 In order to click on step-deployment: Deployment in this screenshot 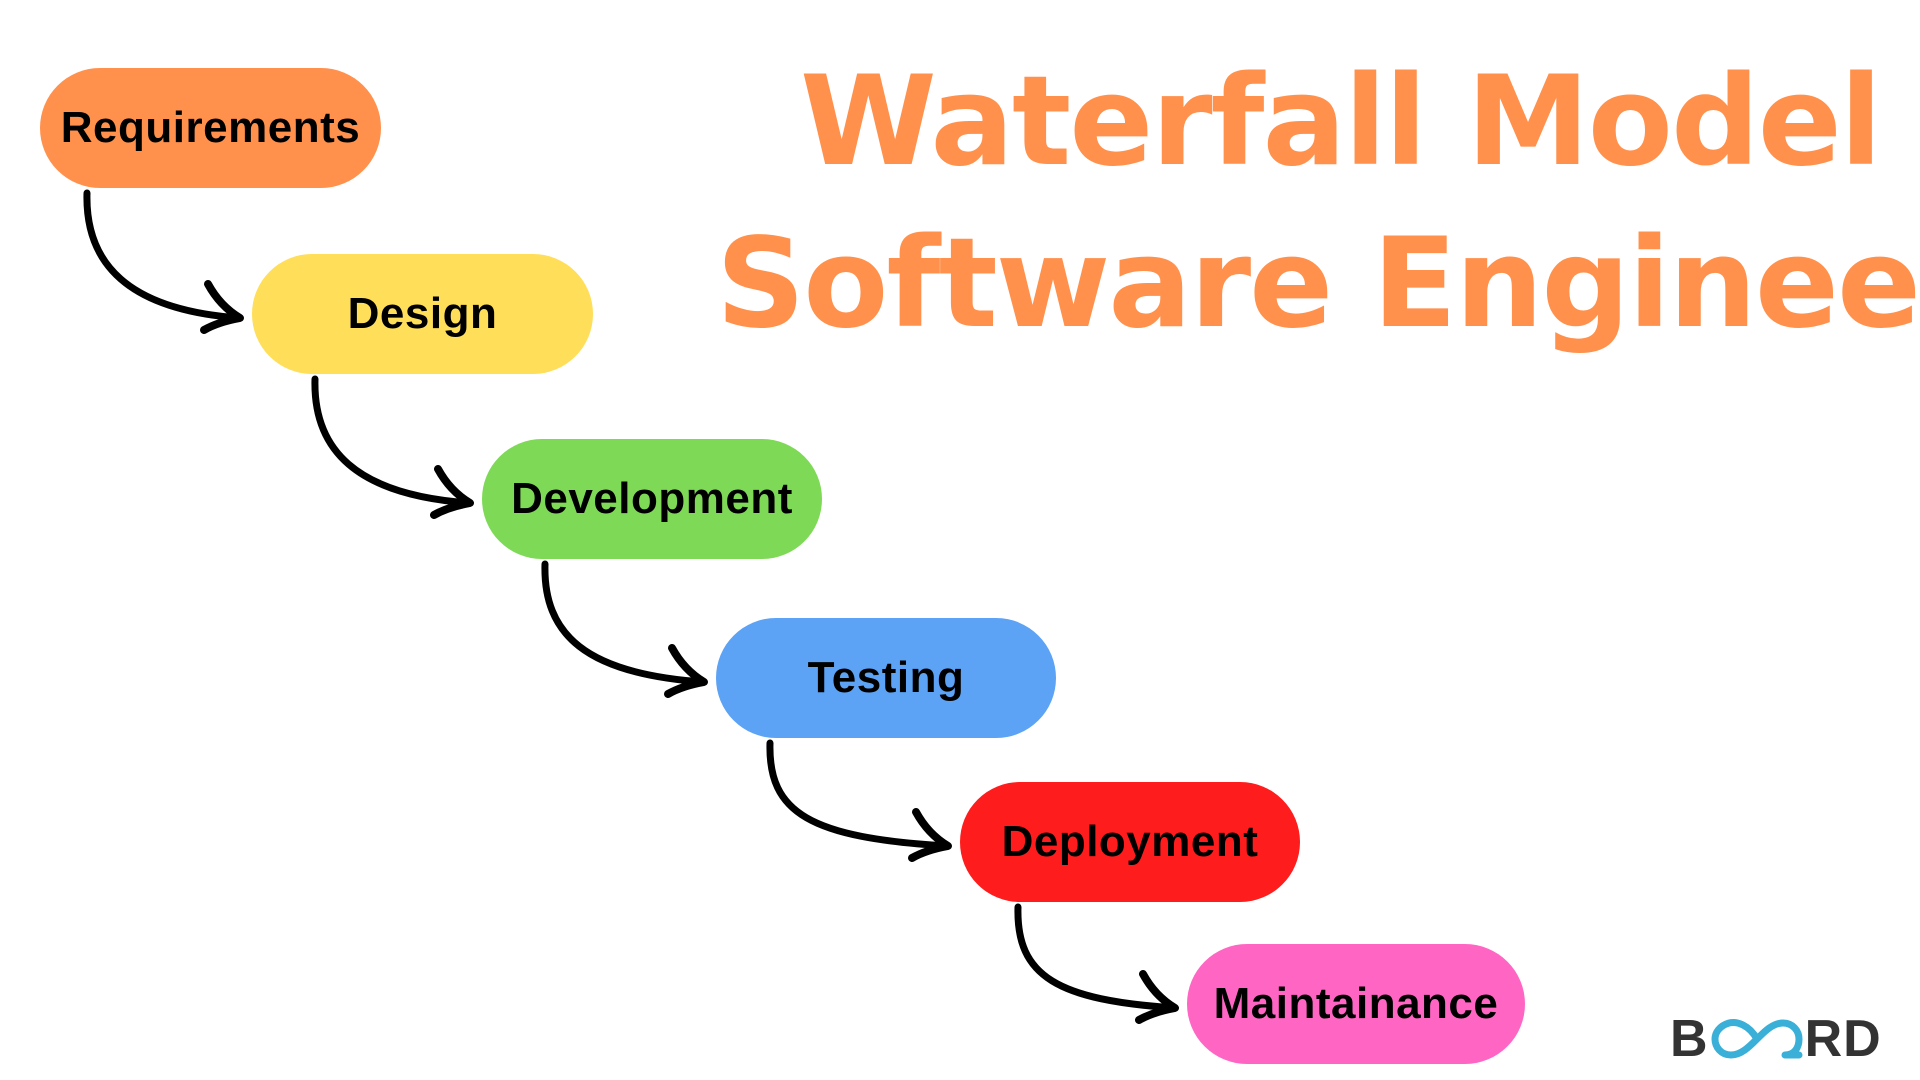, I will do `click(1130, 842)`.